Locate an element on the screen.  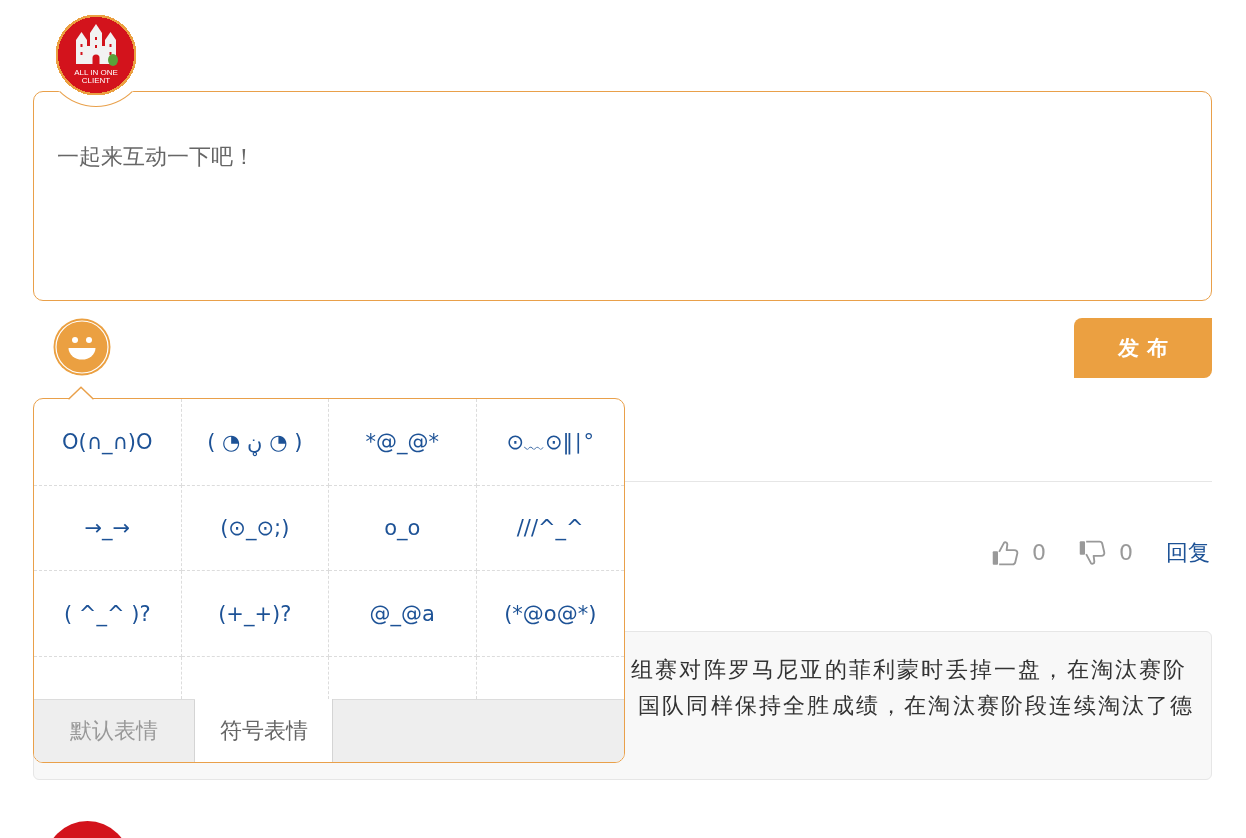
like-count: 0 is located at coordinates (1039, 552).